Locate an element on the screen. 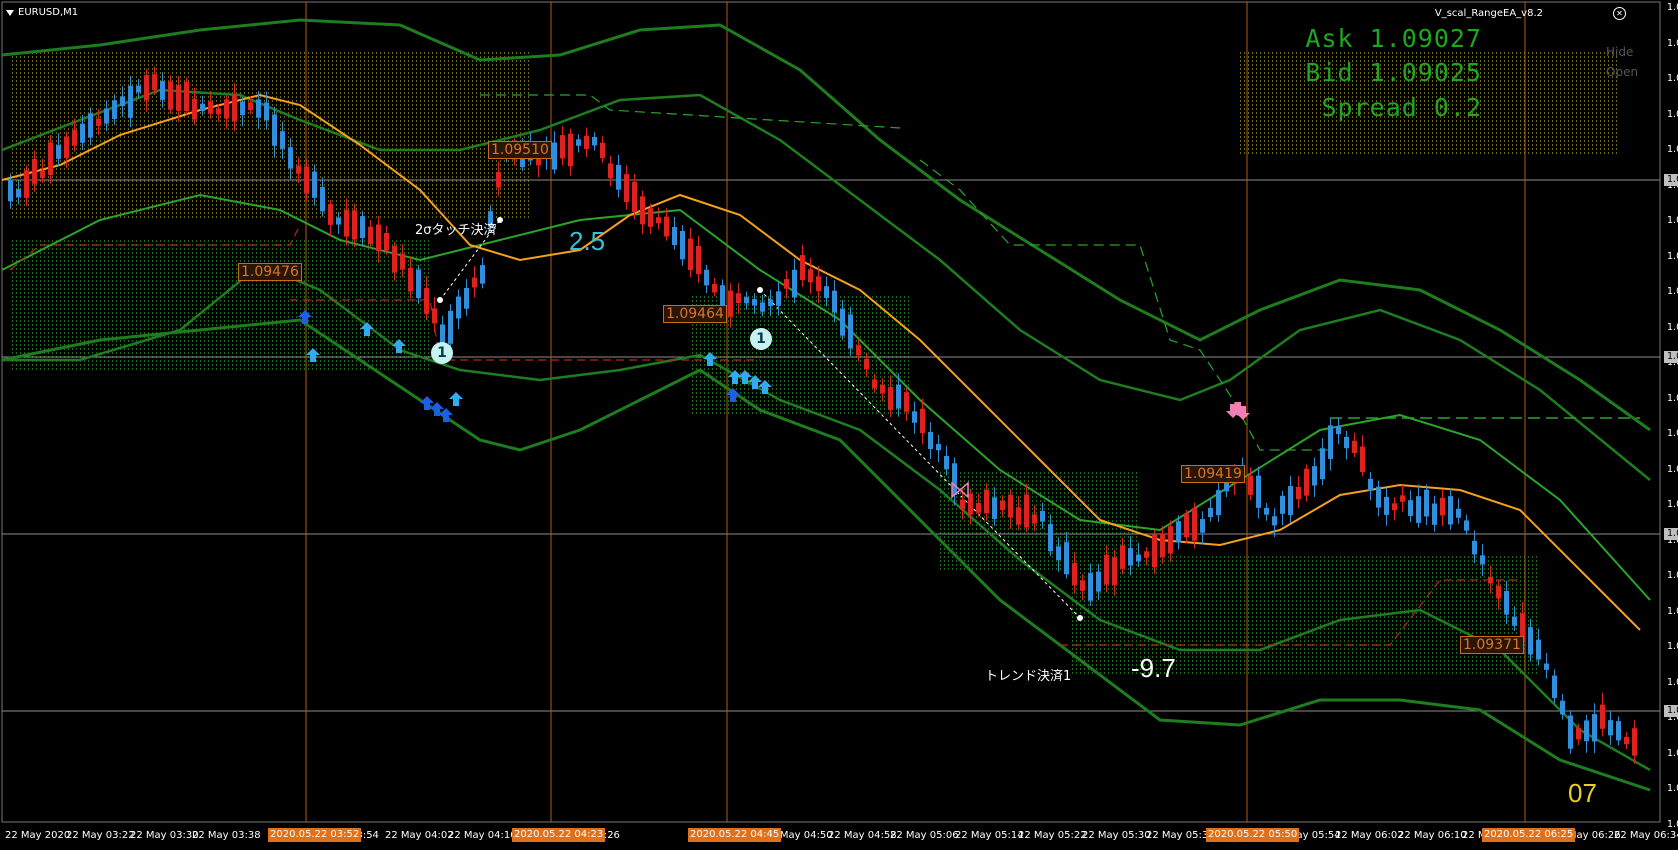 The height and width of the screenshot is (850, 1678). time-axis-label: 22 May 04:02 is located at coordinates (419, 835).